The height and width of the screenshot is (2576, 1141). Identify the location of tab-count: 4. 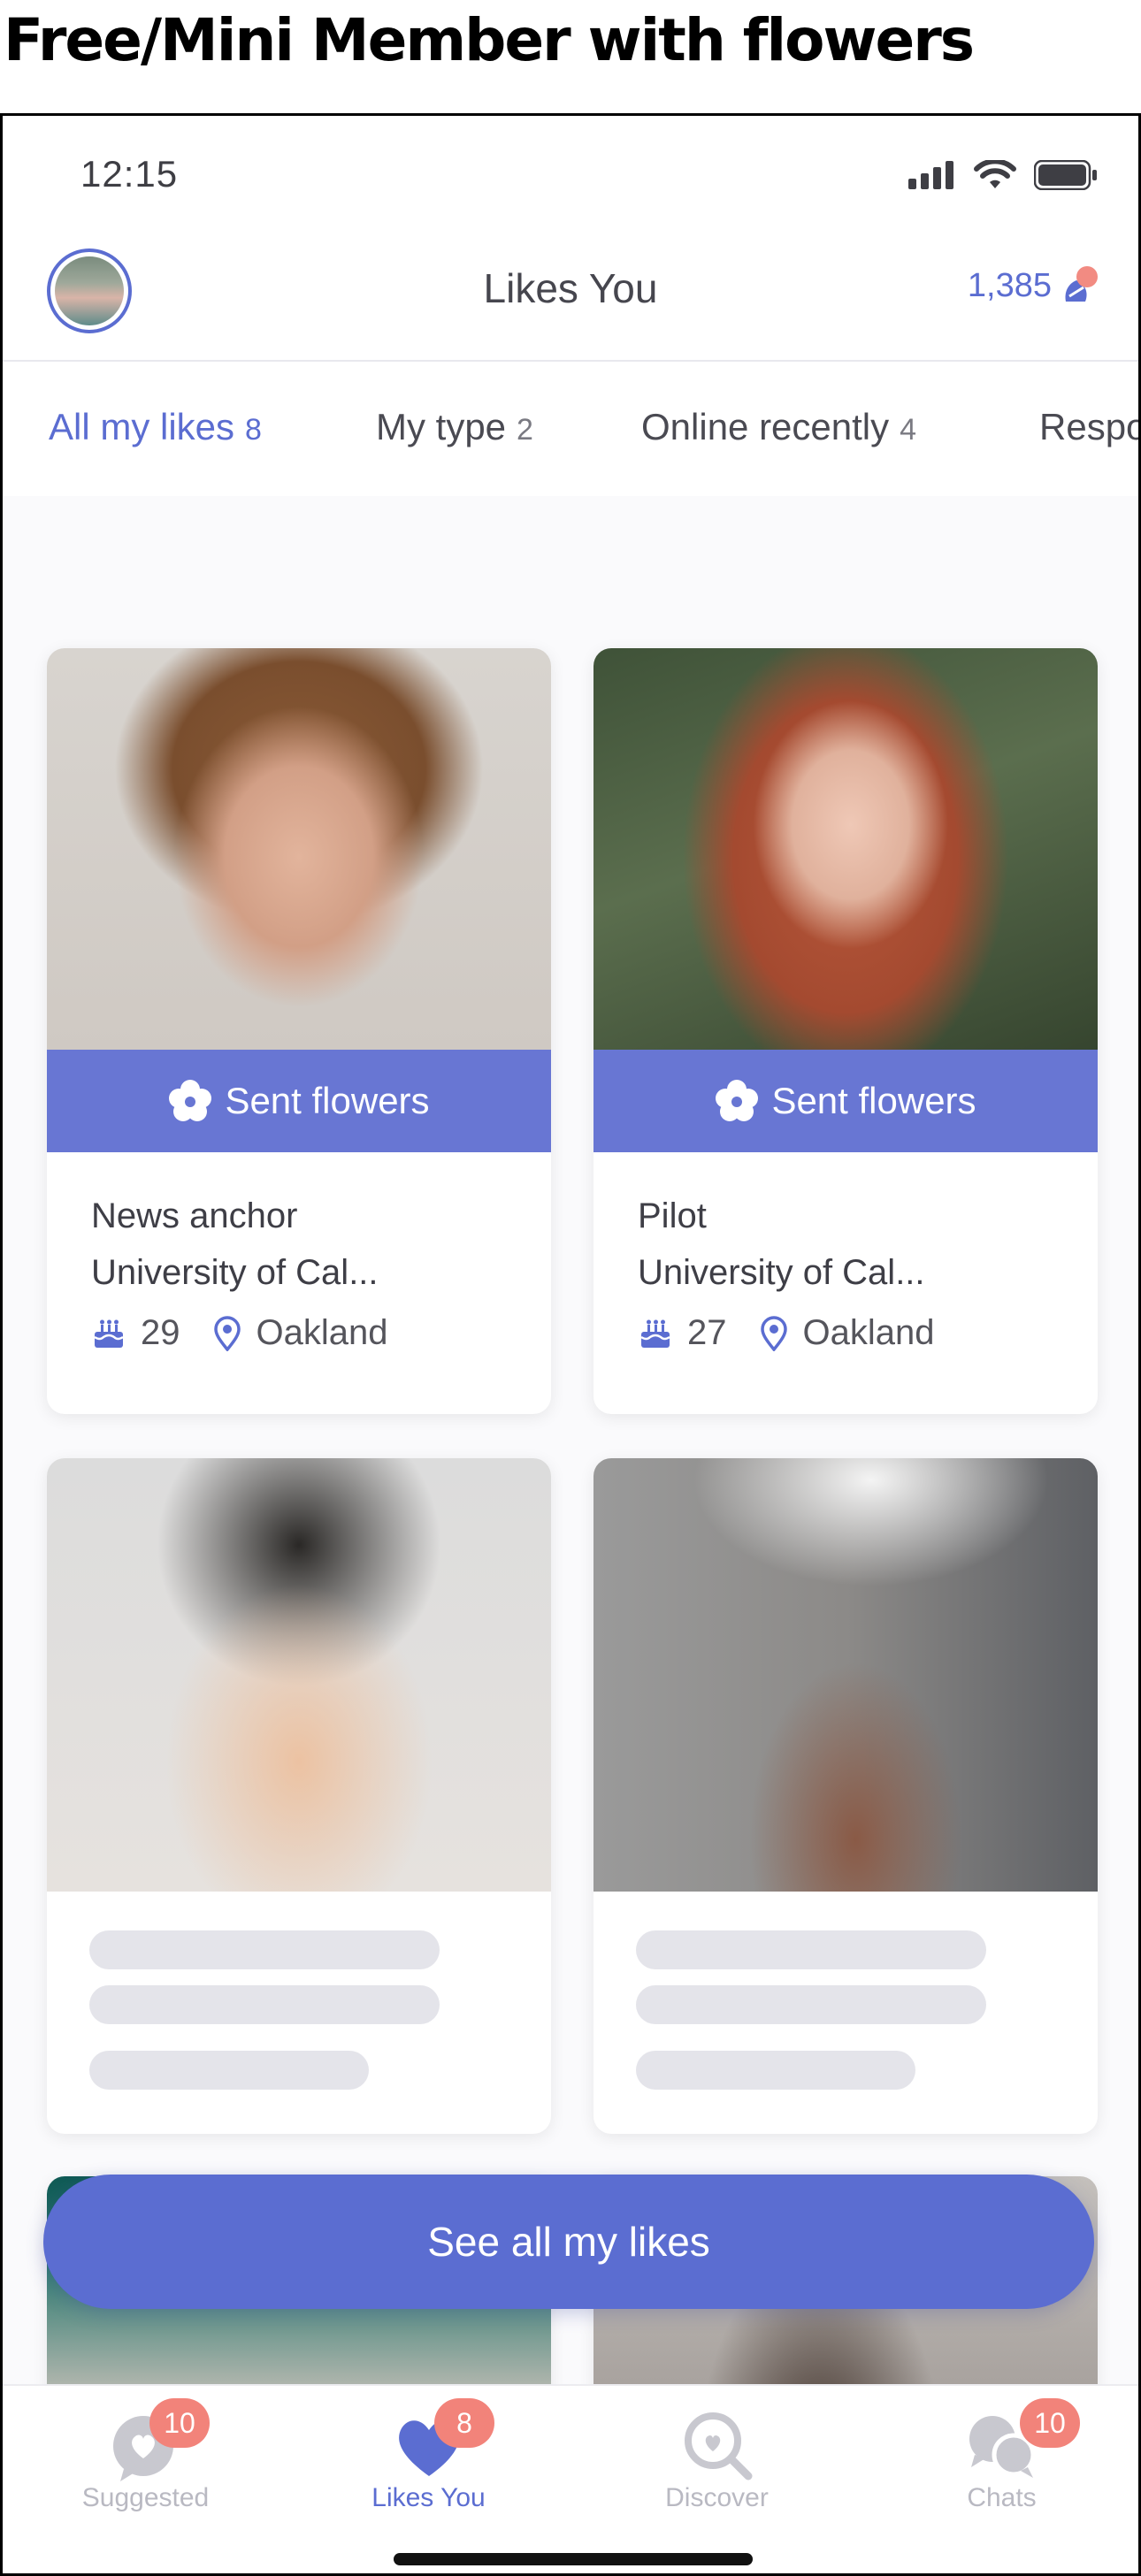
(908, 430).